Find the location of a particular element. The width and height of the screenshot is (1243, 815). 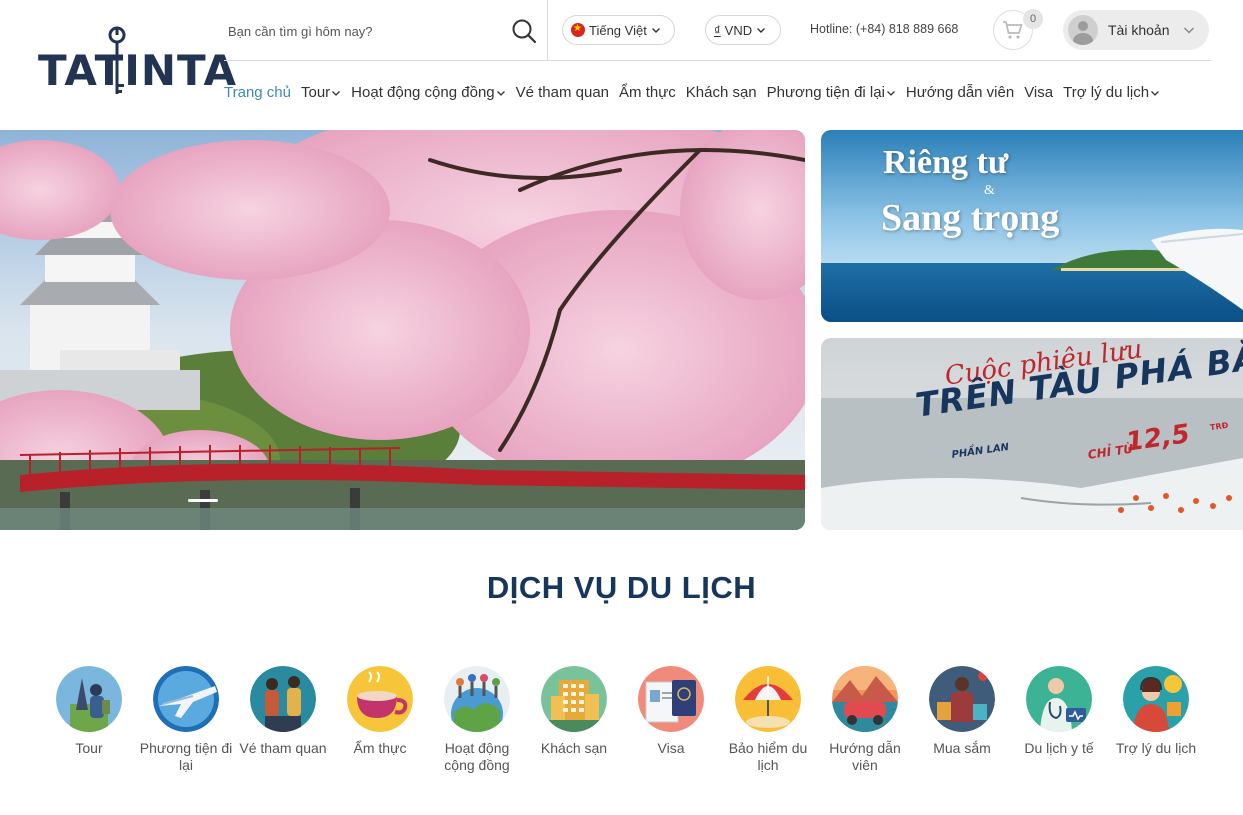

account-label: Tài khoản is located at coordinates (1139, 30).